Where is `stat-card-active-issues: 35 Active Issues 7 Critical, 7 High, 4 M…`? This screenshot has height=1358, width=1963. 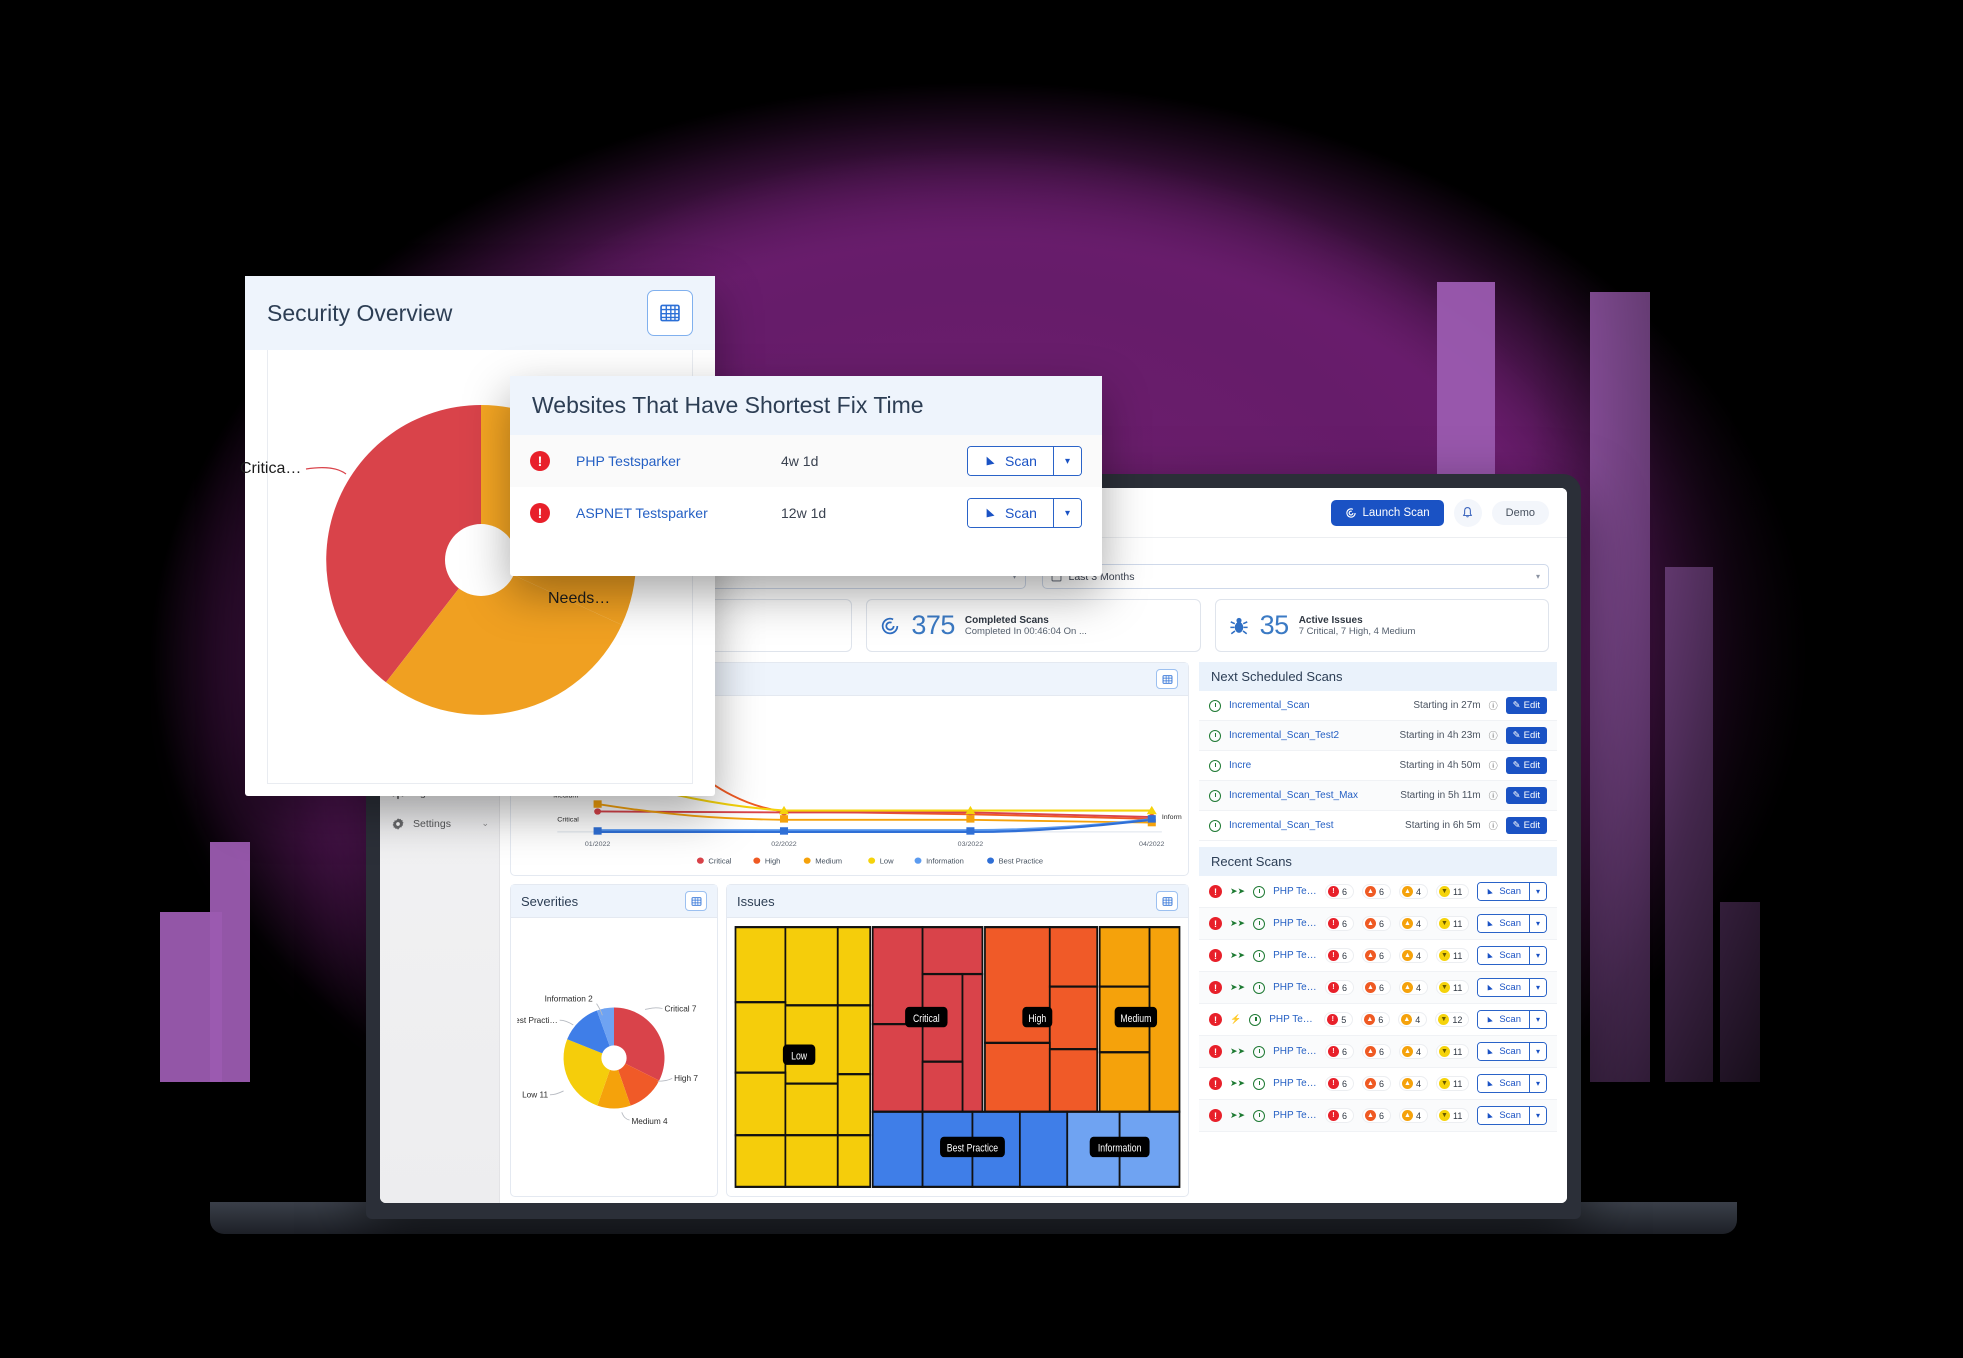
stat-card-active-issues: 35 Active Issues 7 Critical, 7 High, 4 M… is located at coordinates (1381, 625).